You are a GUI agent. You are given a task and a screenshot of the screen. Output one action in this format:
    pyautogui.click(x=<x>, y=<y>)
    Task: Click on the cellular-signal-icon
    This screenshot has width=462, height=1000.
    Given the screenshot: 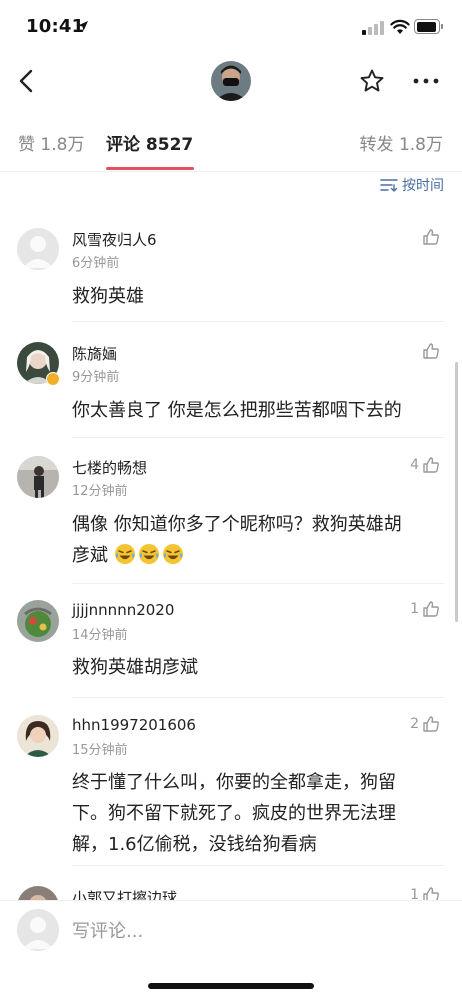 What is the action you would take?
    pyautogui.click(x=373, y=28)
    